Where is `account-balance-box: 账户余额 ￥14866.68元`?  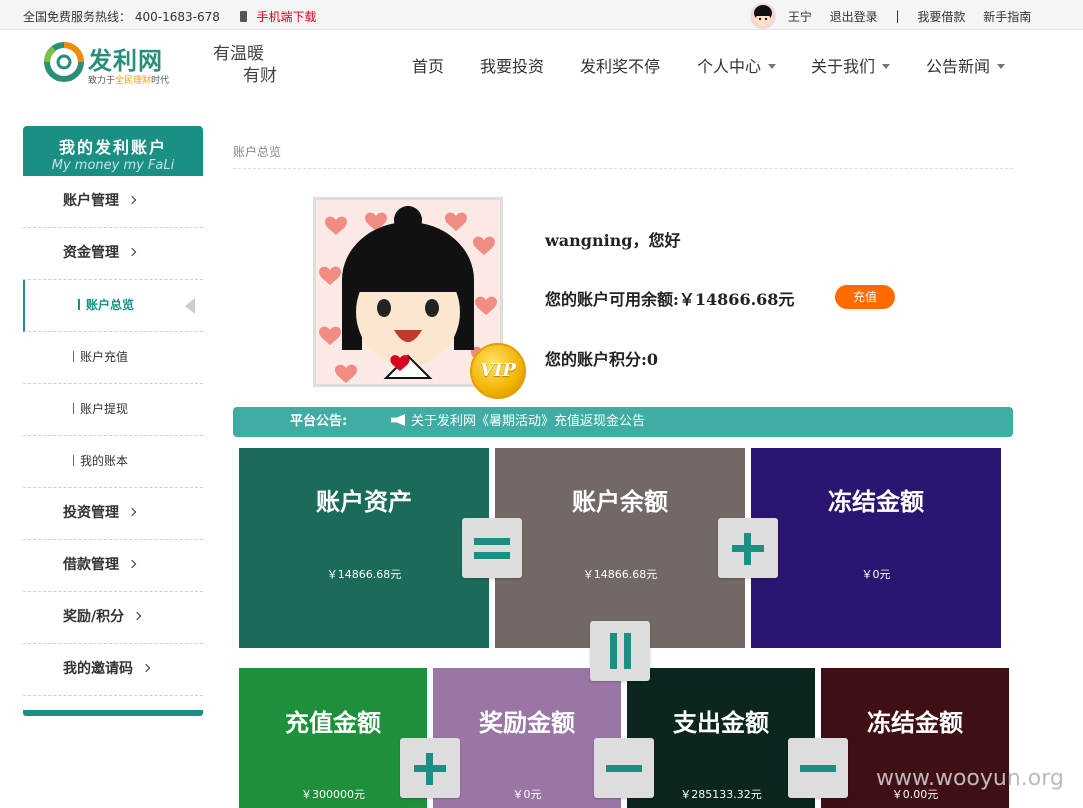
account-balance-box: 账户余额 ￥14866.68元 is located at coordinates (620, 548).